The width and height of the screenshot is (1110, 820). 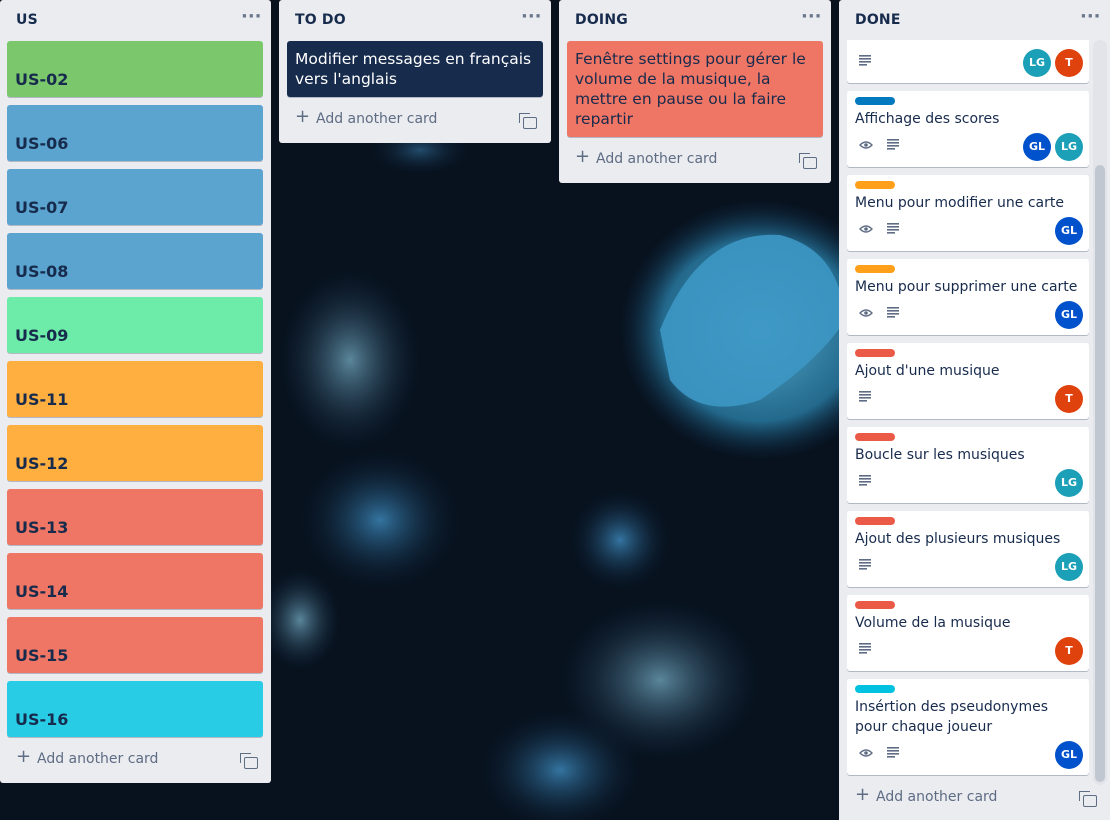 I want to click on done-card: Ajout d'une musique T, so click(x=968, y=381).